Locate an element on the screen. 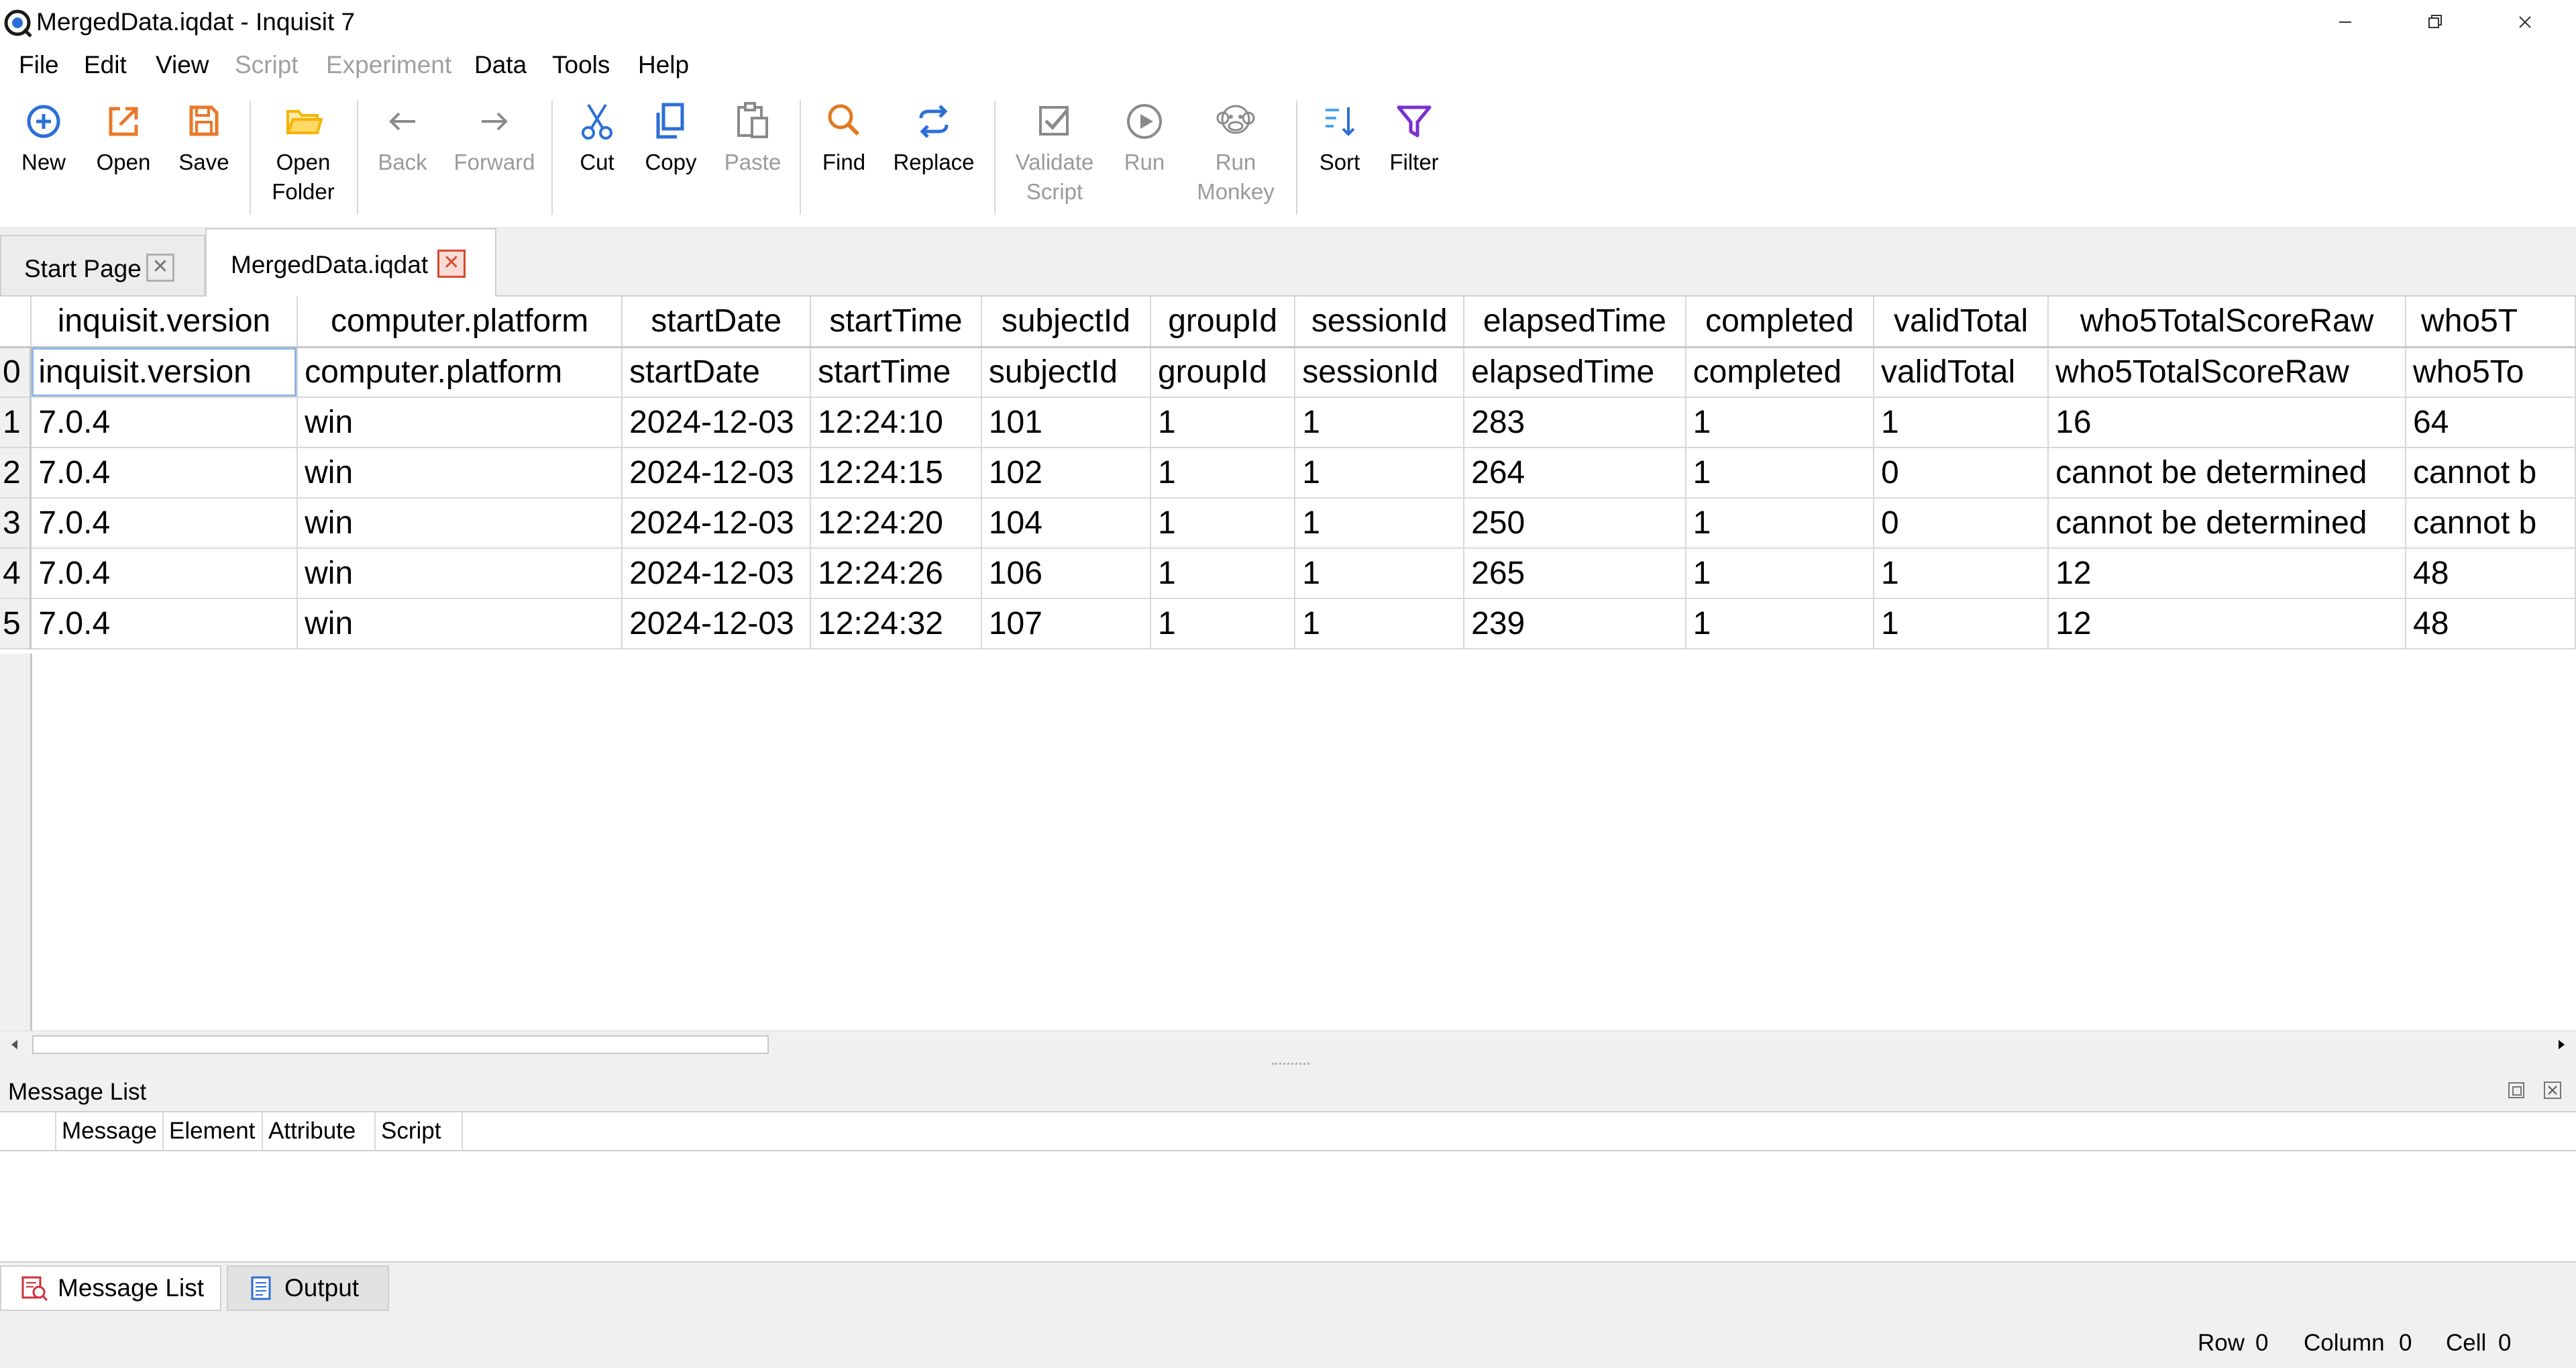 This screenshot has width=2576, height=1368. open-folder-button: Open Folder is located at coordinates (303, 152).